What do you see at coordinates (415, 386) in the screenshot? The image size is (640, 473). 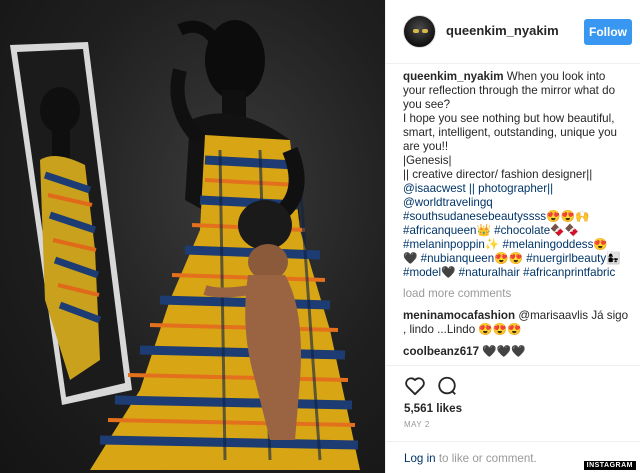 I see `heart-icon` at bounding box center [415, 386].